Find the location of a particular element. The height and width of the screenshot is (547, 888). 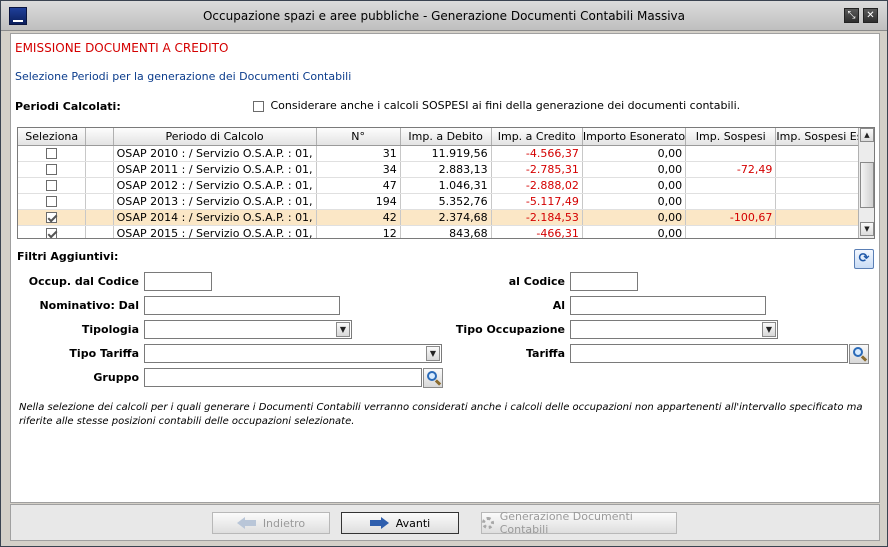

row-numero-cell: 34 is located at coordinates (358, 169).